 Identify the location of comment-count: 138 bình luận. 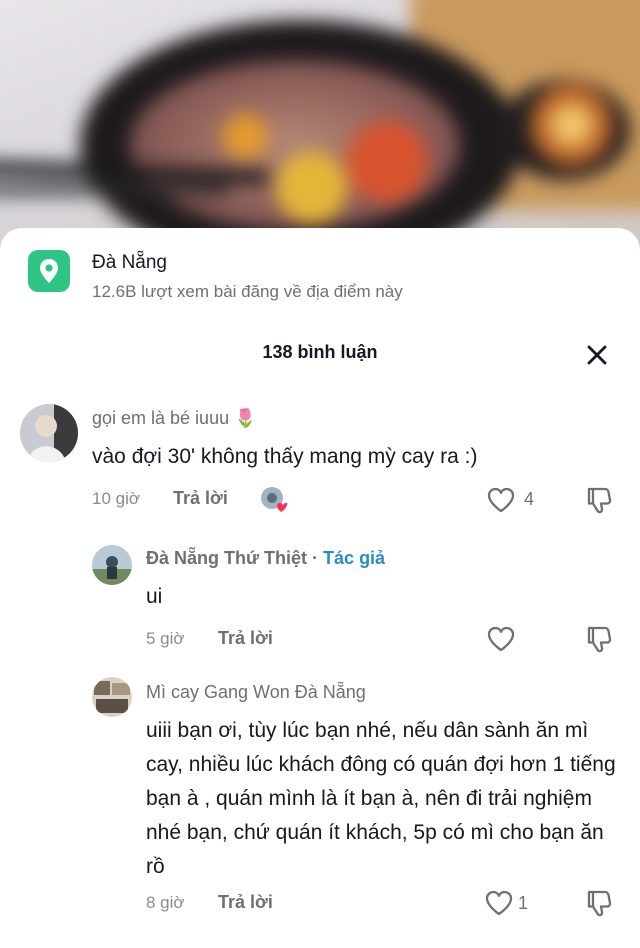
(320, 352).